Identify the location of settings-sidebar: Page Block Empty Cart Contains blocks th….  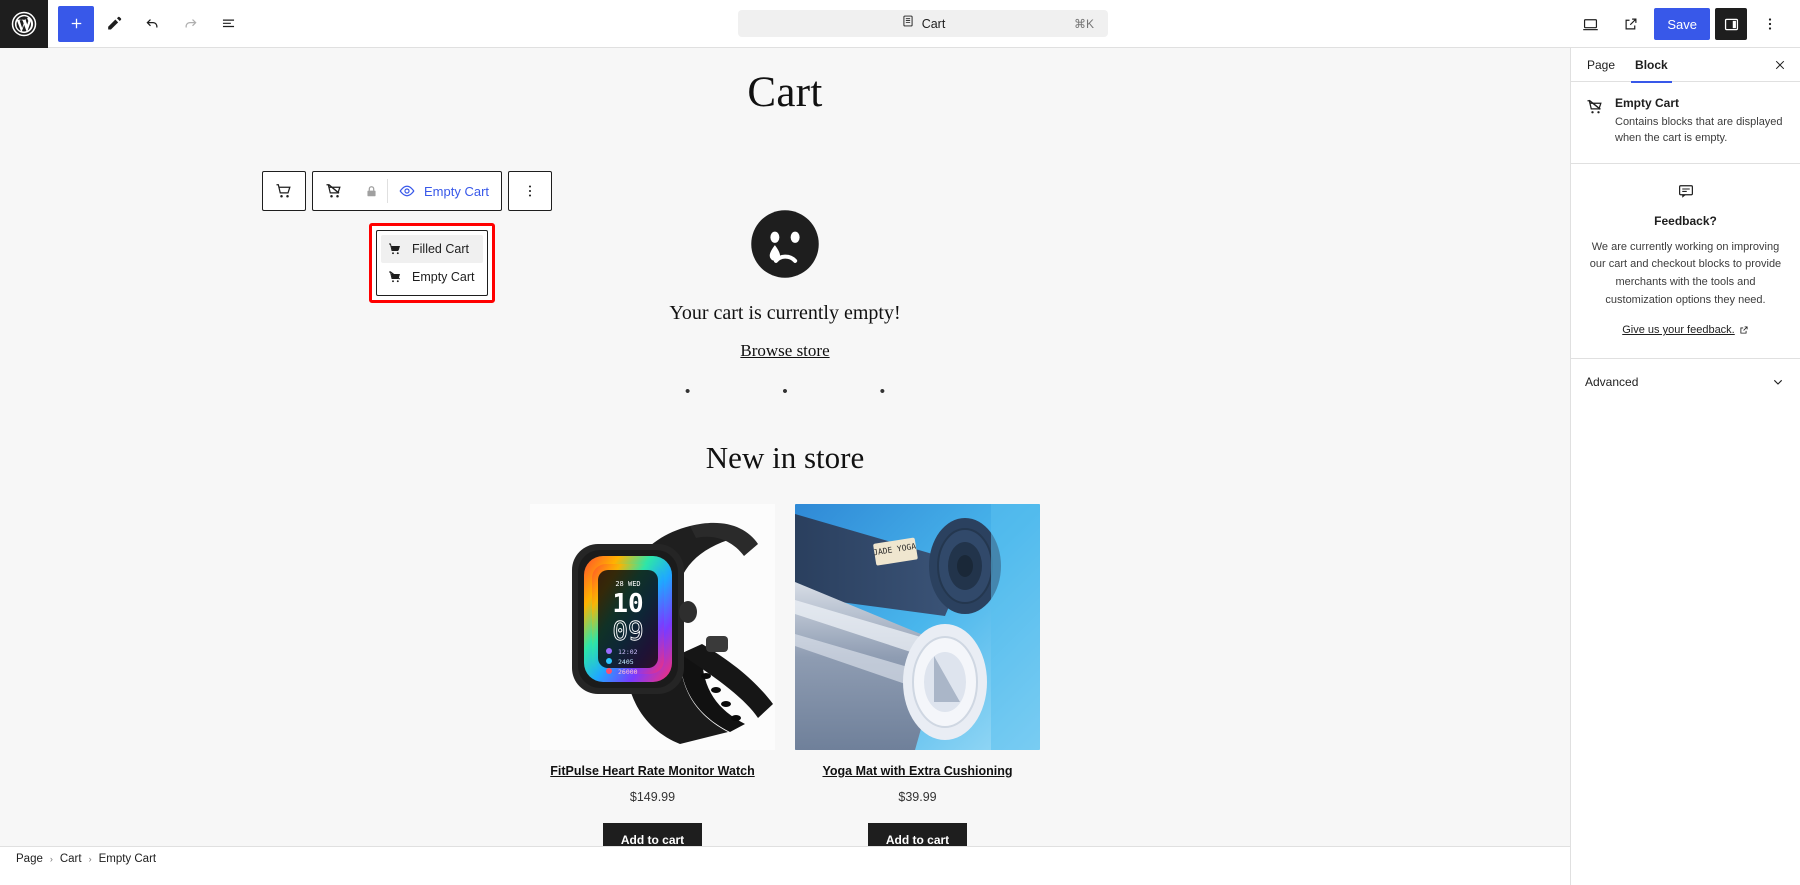
(1685, 466).